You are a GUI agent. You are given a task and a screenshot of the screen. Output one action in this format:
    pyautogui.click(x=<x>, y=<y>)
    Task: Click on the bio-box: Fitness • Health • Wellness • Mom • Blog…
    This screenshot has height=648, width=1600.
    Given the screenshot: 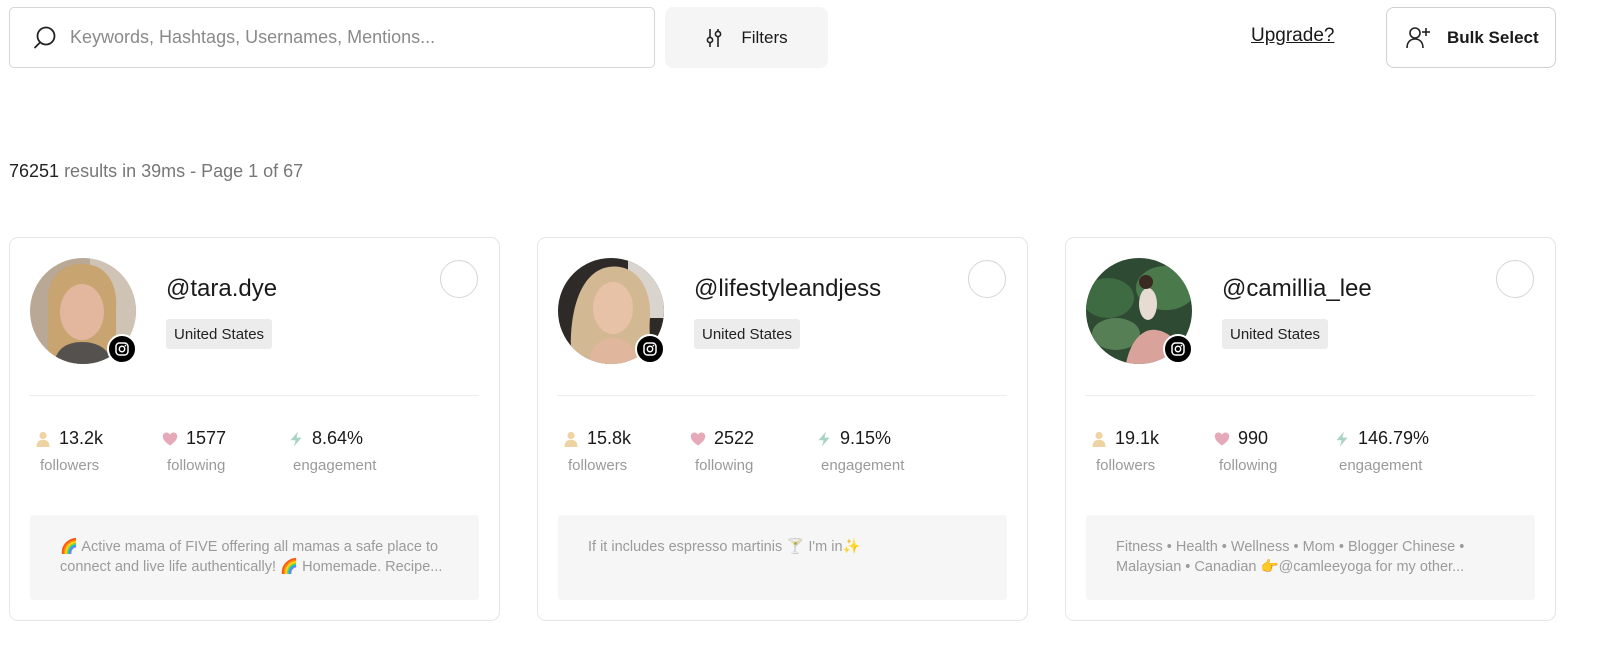 What is the action you would take?
    pyautogui.click(x=1310, y=557)
    